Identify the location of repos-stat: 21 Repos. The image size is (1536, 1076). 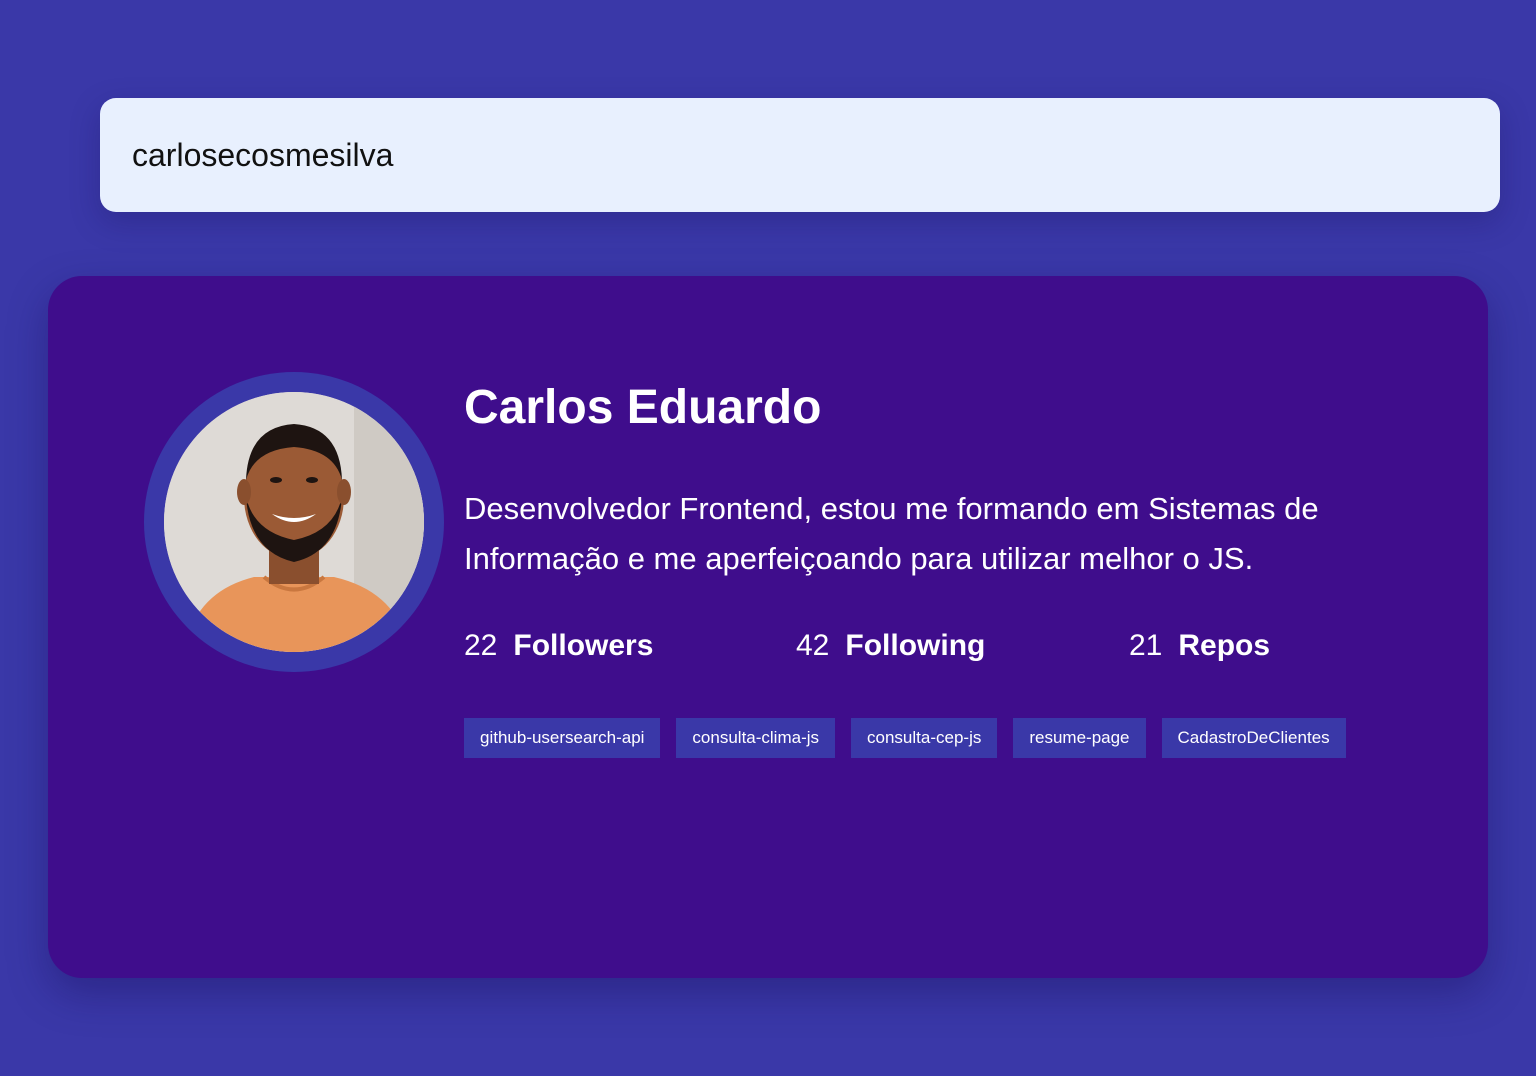
(1259, 646).